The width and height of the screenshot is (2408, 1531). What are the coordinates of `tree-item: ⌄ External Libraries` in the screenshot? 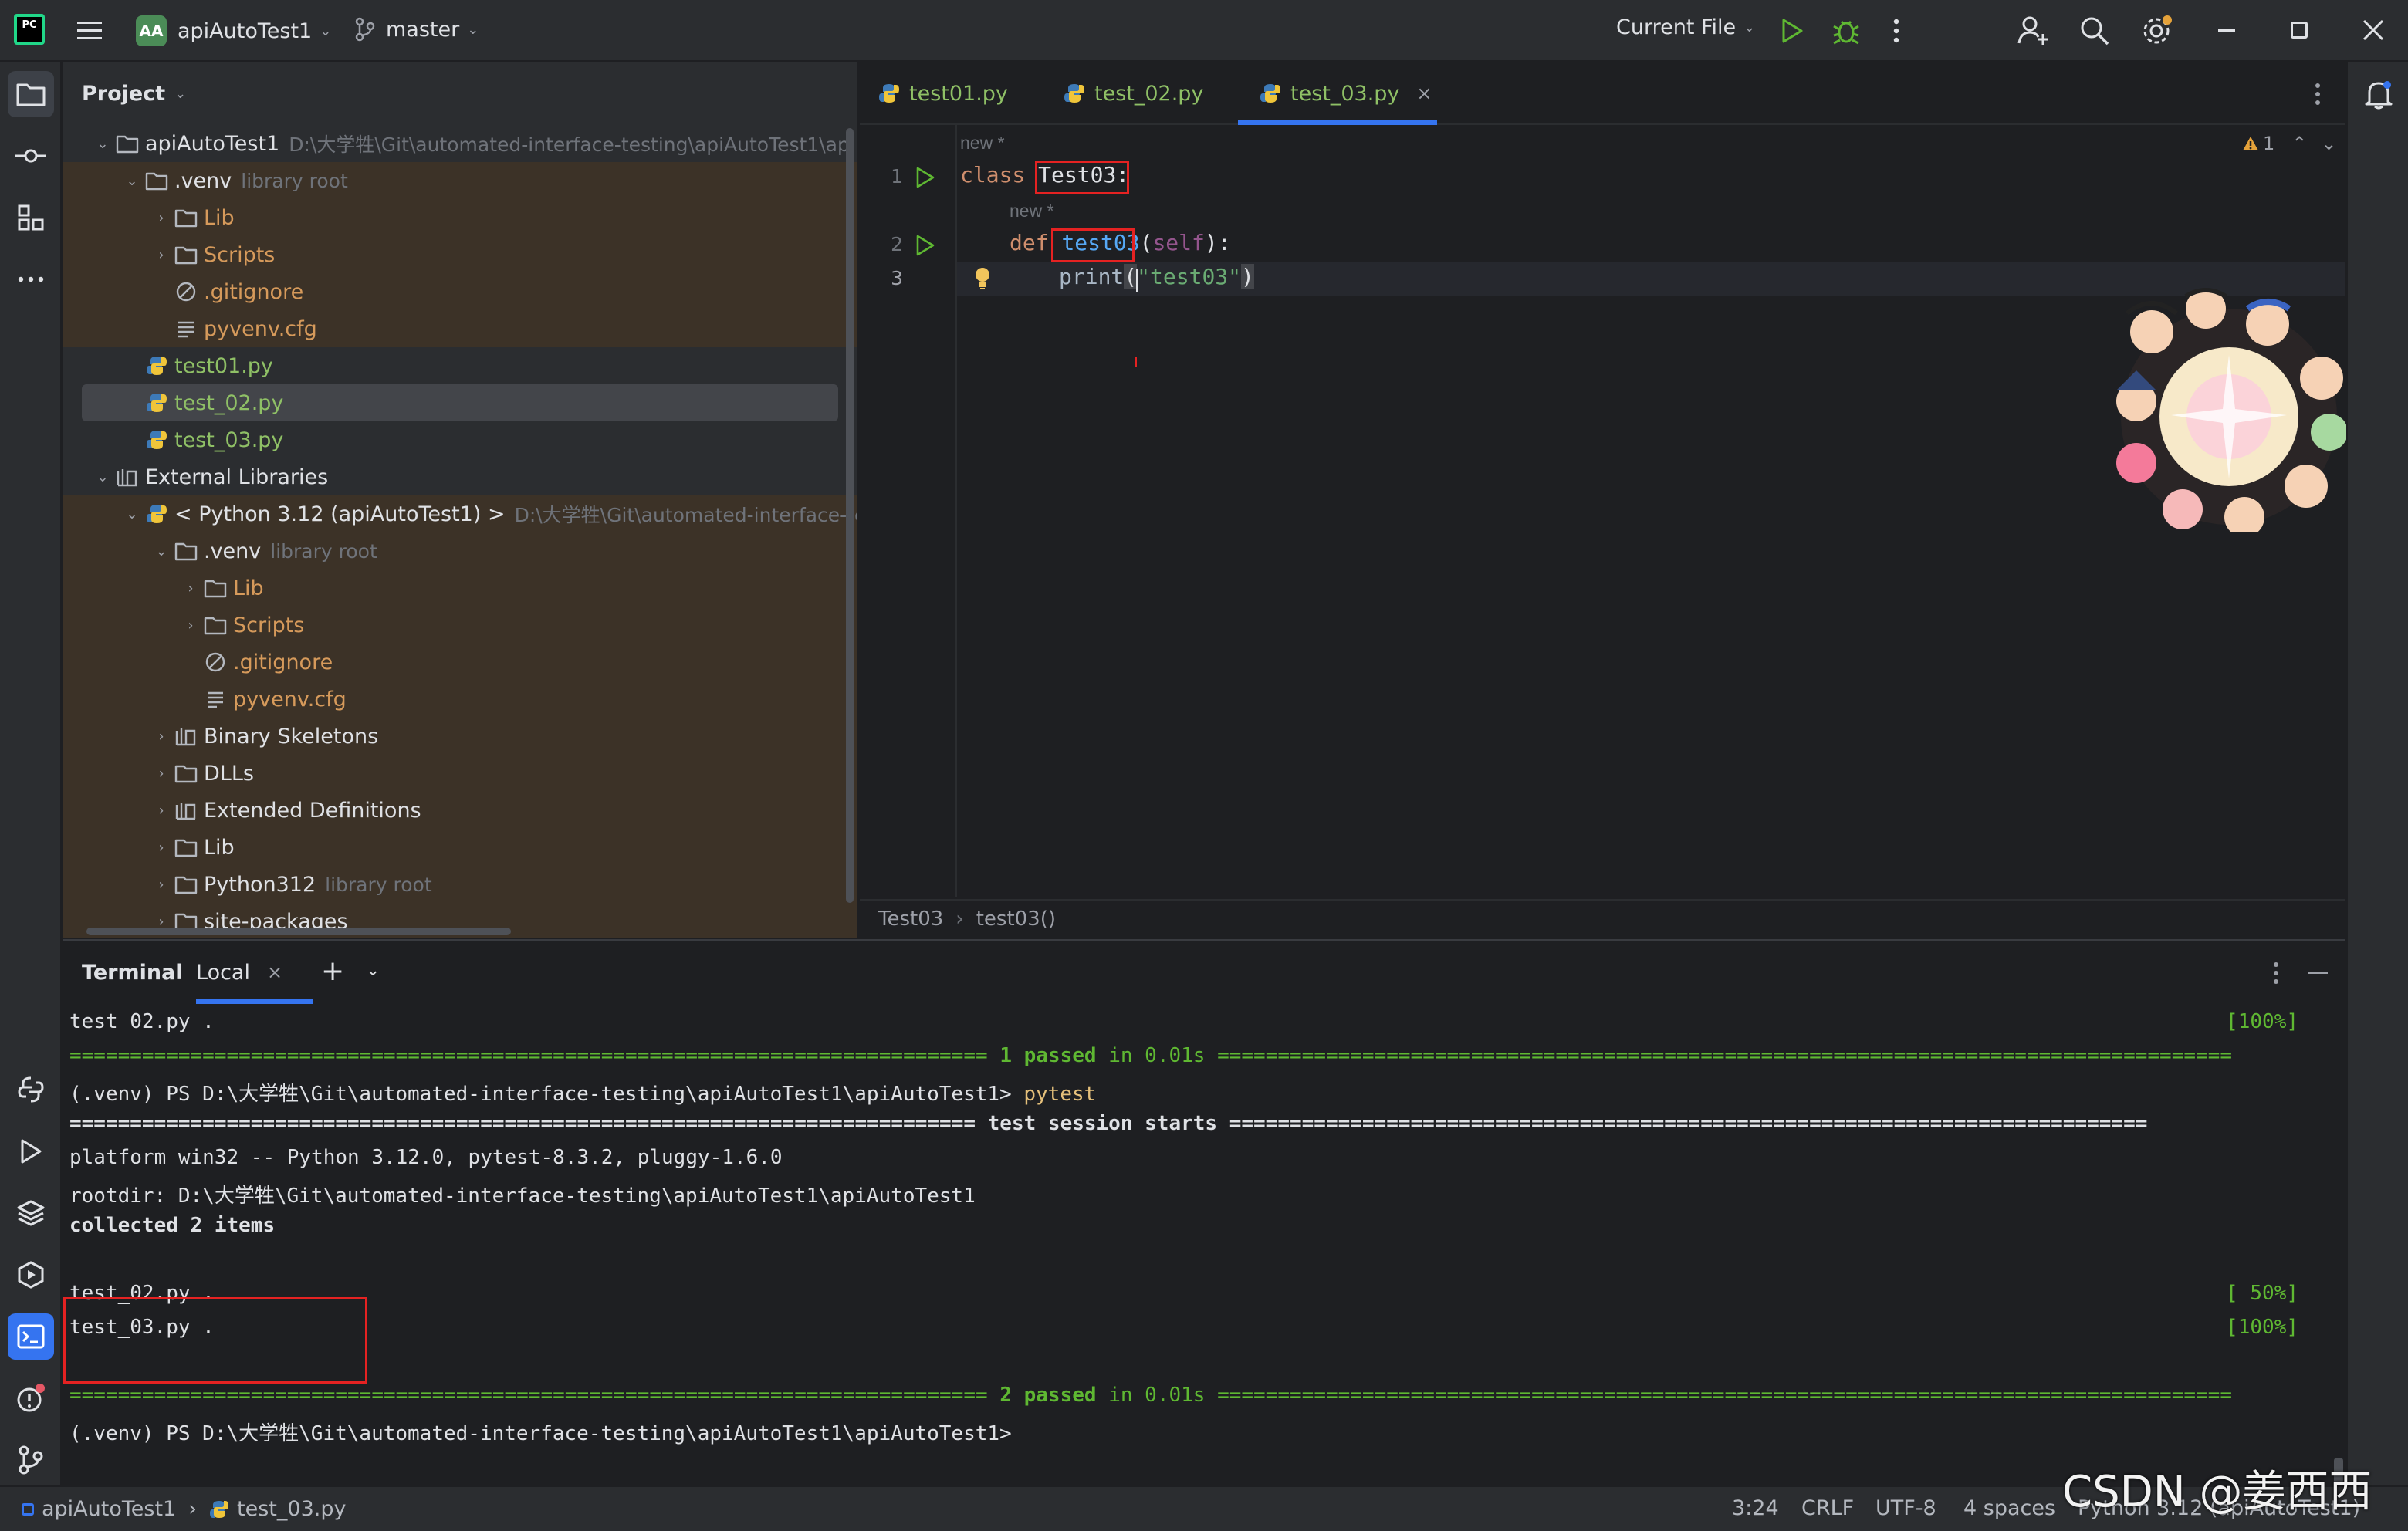 It's located at (460, 476).